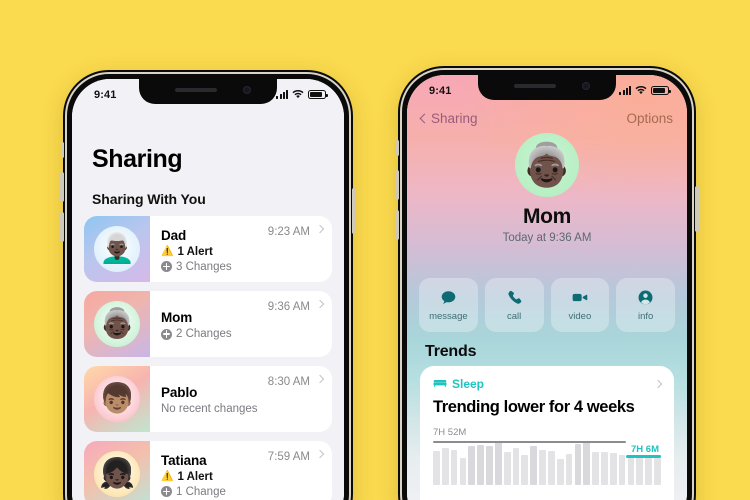 This screenshot has width=750, height=500. I want to click on table-row: 👨🏿‍🦳 Dad 9:23 AM ⚠️ 1 Alert, so click(208, 249).